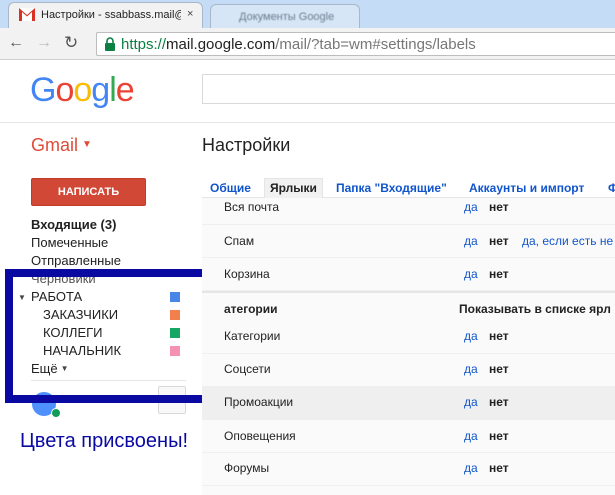 This screenshot has height=495, width=615. I want to click on forward-arrow-icon: →, so click(44, 43).